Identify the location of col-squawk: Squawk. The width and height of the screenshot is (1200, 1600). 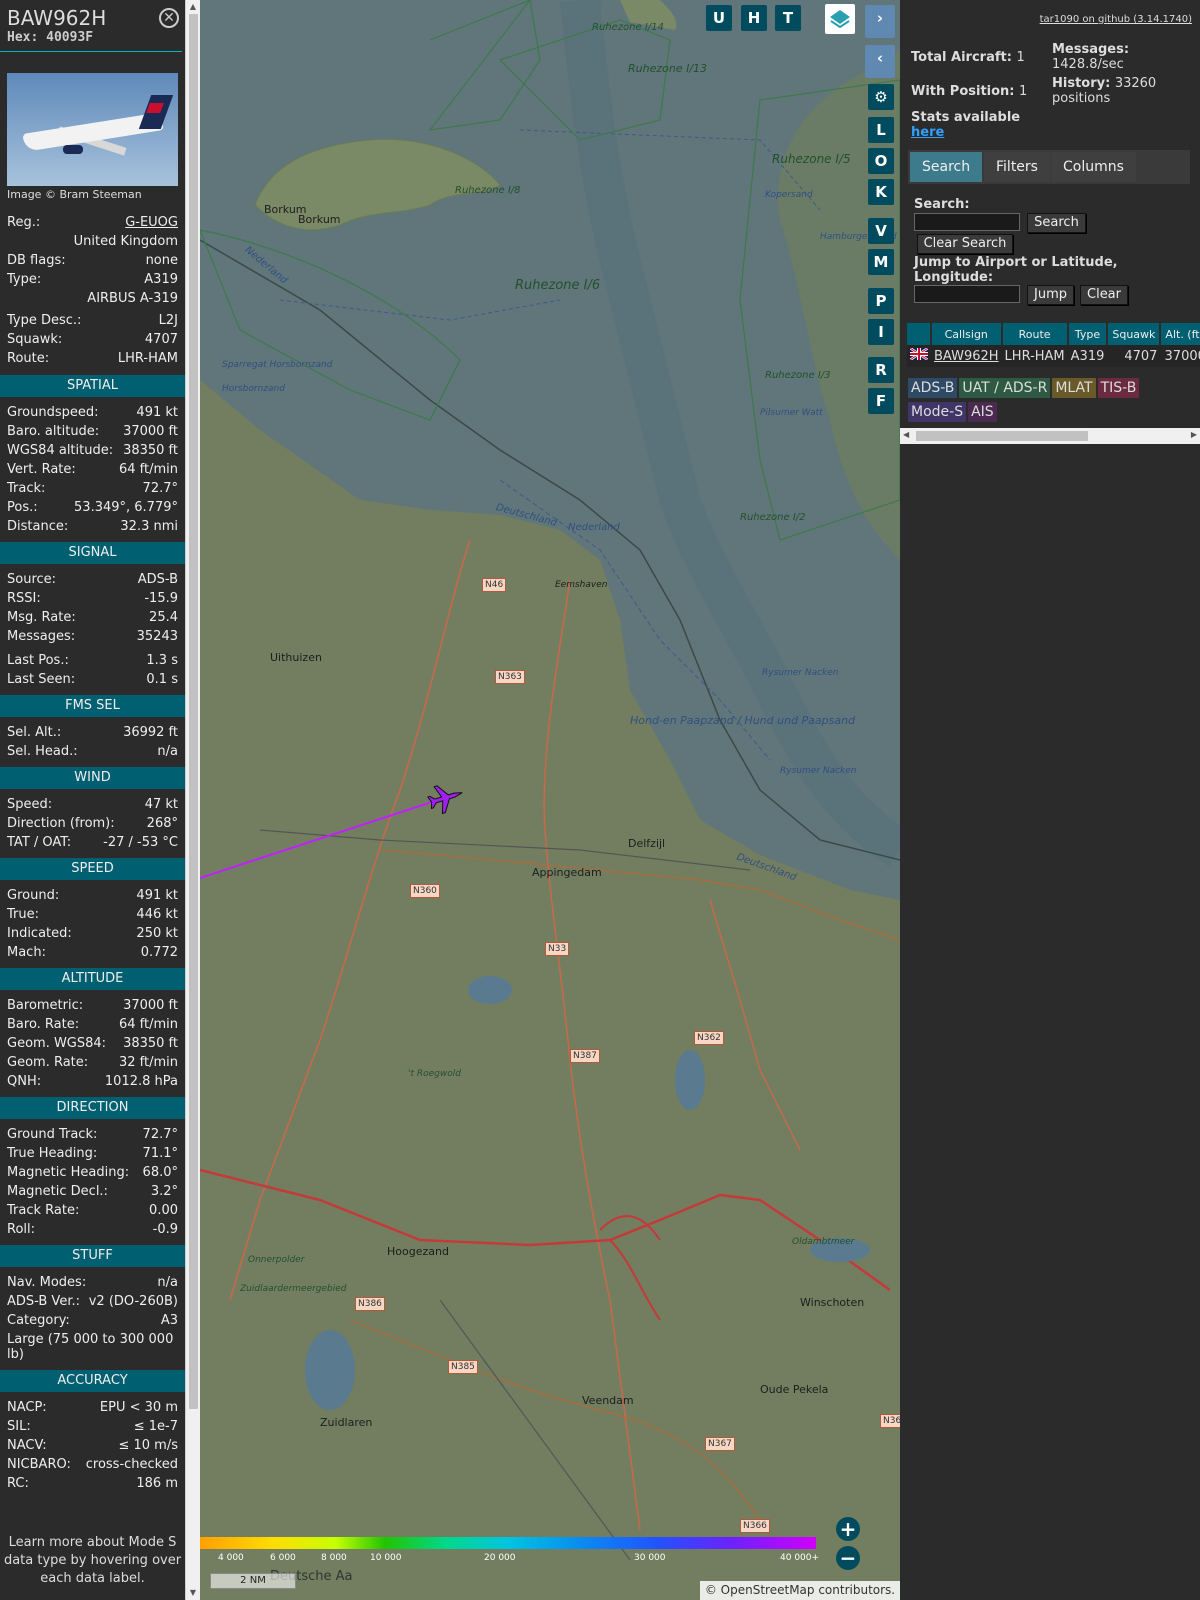
(1134, 334).